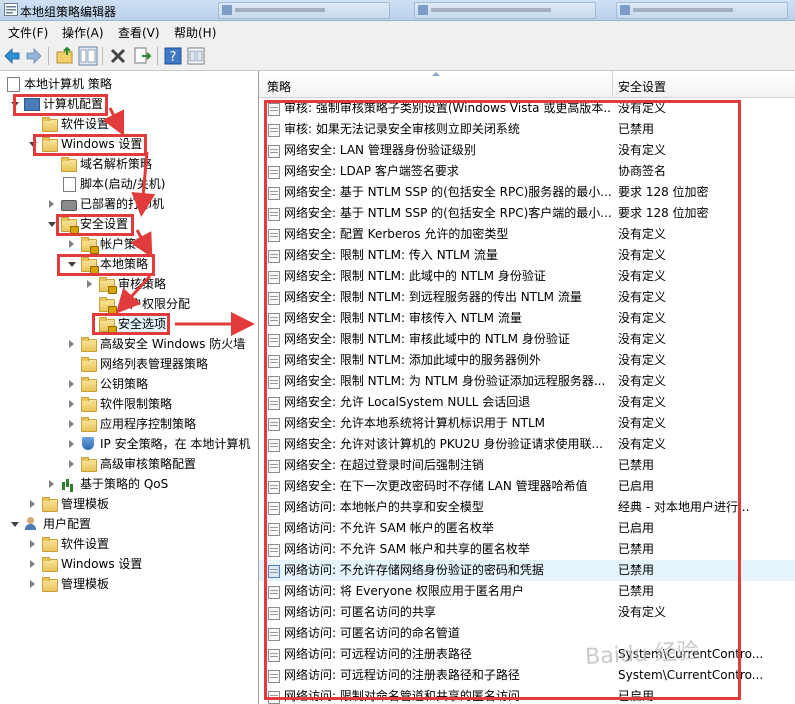  Describe the element at coordinates (159, 184) in the screenshot. I see `tree-node: 脚本(启动/关机)` at that location.